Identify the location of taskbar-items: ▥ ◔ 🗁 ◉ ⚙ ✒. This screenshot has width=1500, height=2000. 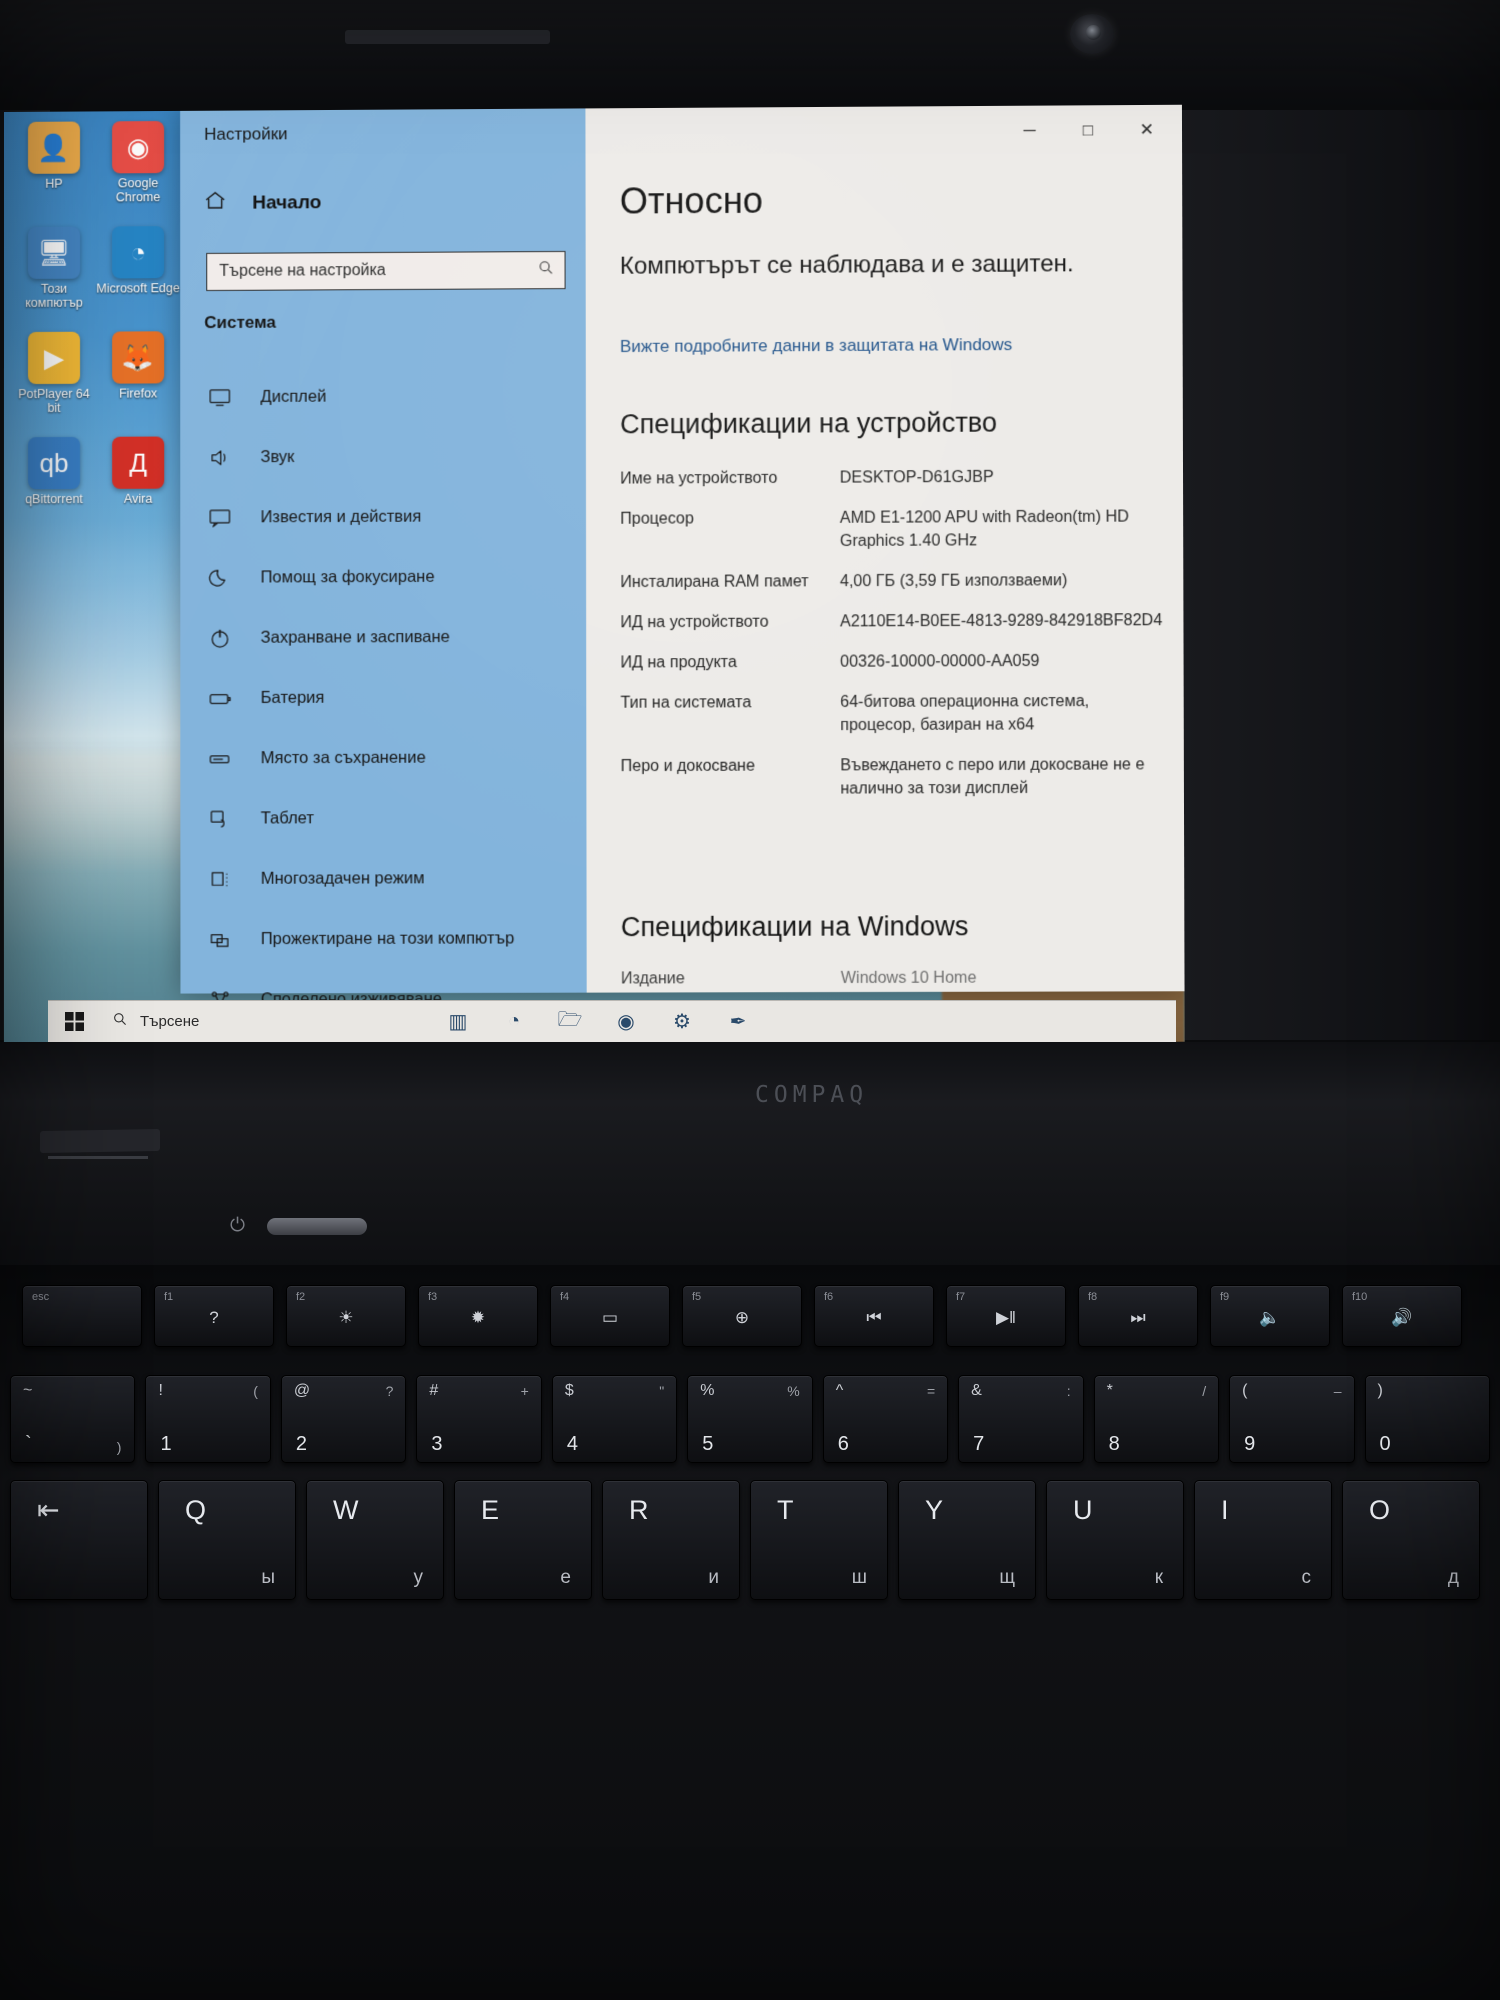
(598, 1022).